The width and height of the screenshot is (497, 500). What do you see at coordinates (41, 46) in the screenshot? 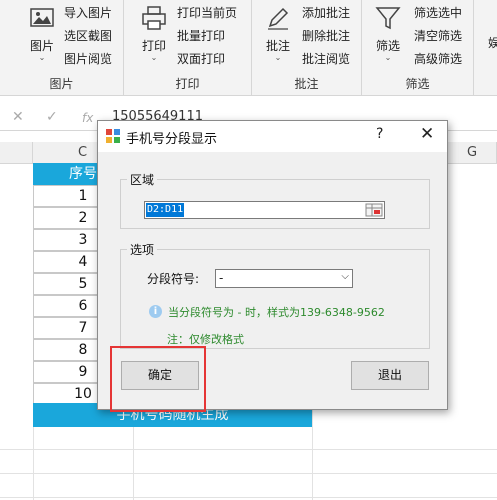
I see `picture-button-label: 图片` at bounding box center [41, 46].